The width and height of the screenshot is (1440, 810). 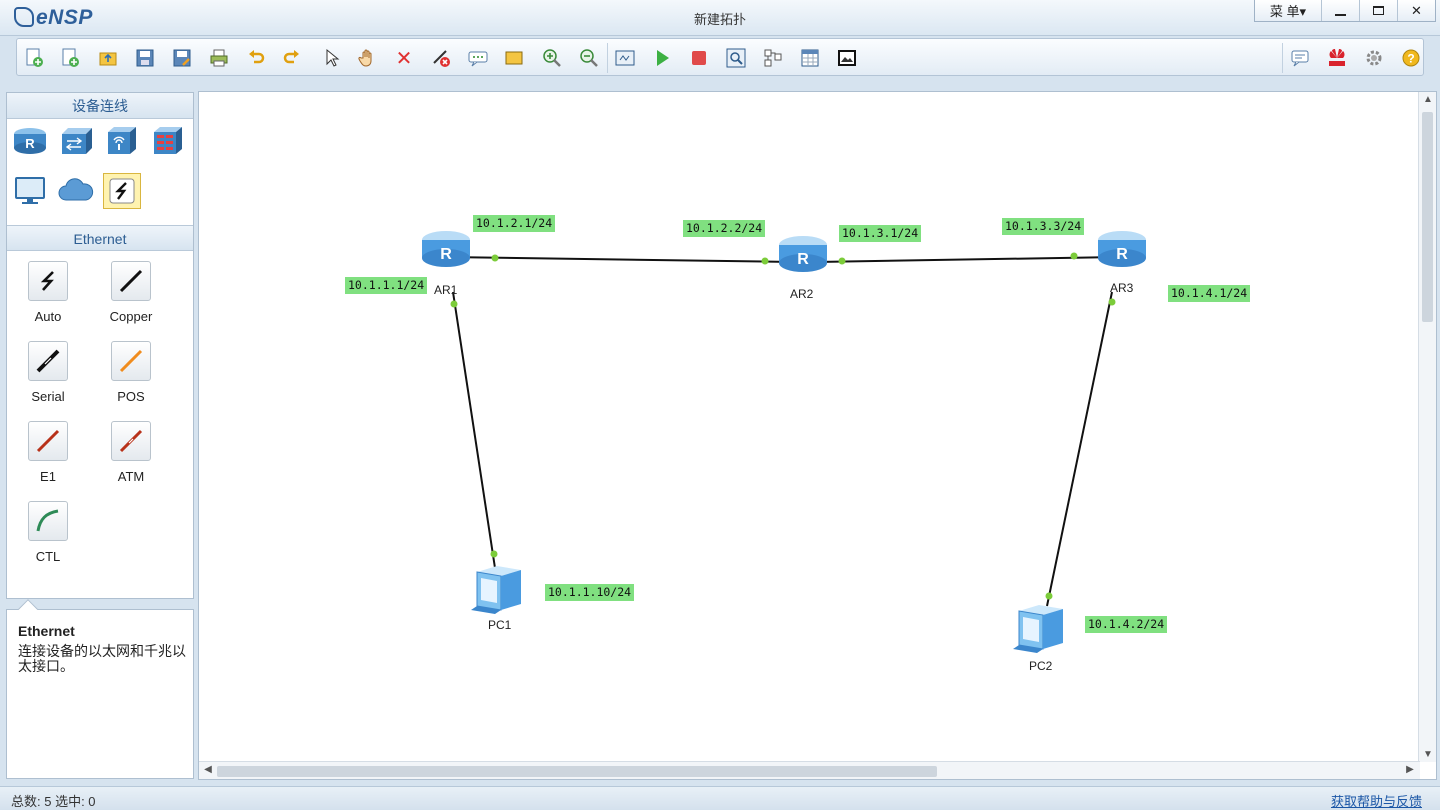 I want to click on pc1-icon, so click(x=496, y=590).